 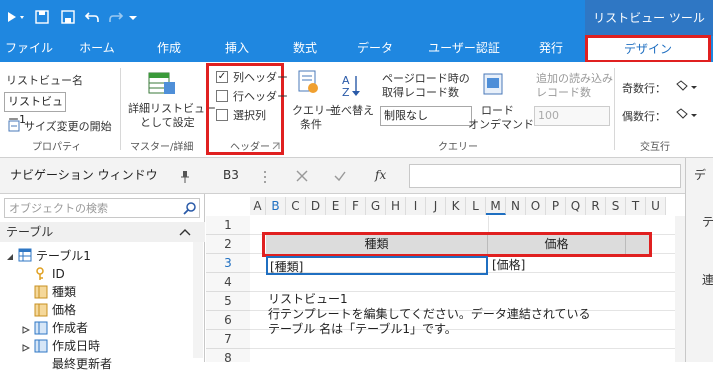 I want to click on column-header-J: J, so click(x=436, y=206).